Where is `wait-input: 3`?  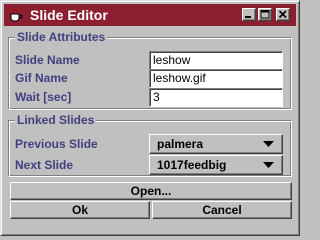
wait-input: 3 is located at coordinates (216, 97).